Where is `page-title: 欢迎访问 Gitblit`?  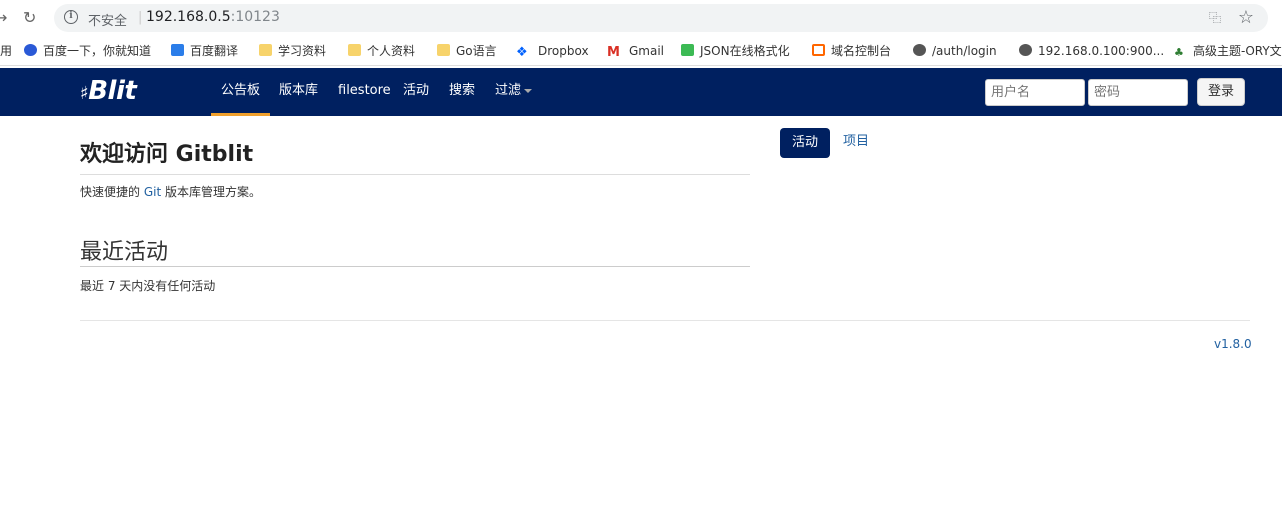
page-title: 欢迎访问 Gitblit is located at coordinates (167, 154).